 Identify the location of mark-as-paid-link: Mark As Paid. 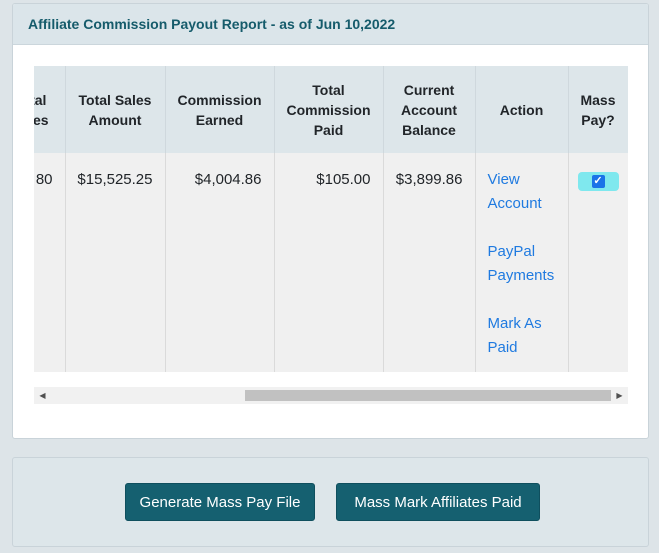
(527, 336).